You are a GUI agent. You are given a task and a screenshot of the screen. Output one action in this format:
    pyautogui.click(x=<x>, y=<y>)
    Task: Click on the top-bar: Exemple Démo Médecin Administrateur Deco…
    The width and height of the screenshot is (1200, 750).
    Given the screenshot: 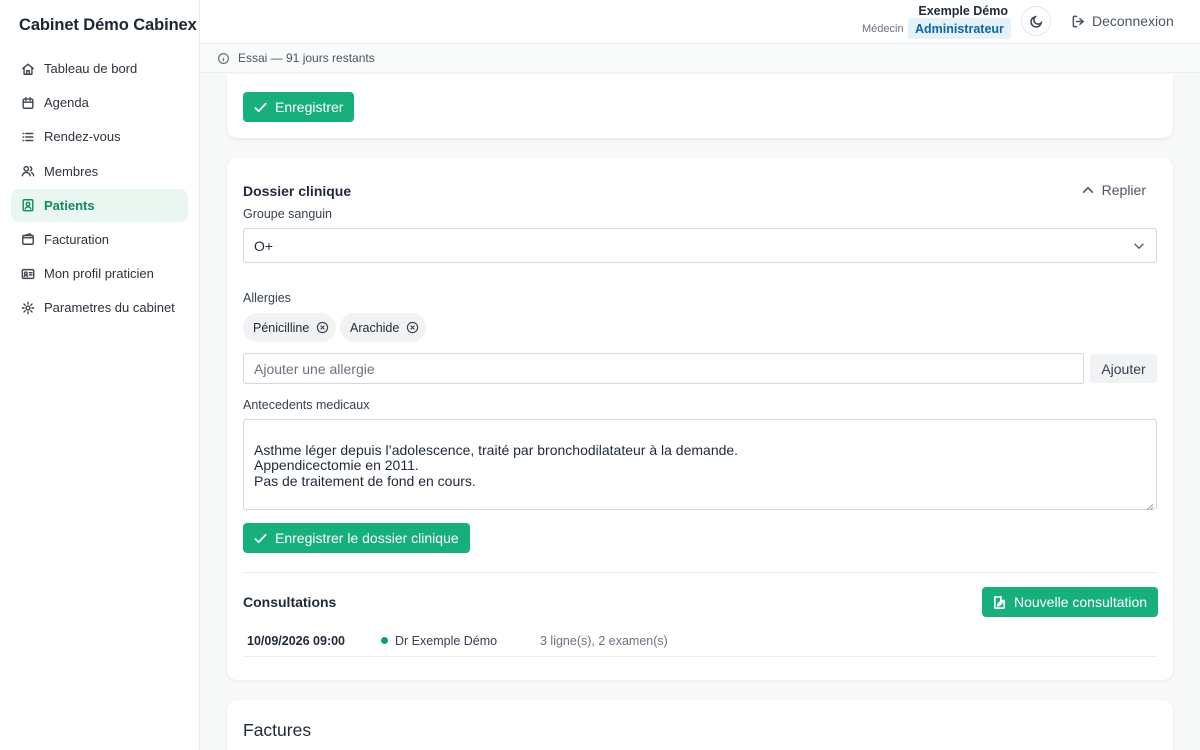 What is the action you would take?
    pyautogui.click(x=700, y=22)
    